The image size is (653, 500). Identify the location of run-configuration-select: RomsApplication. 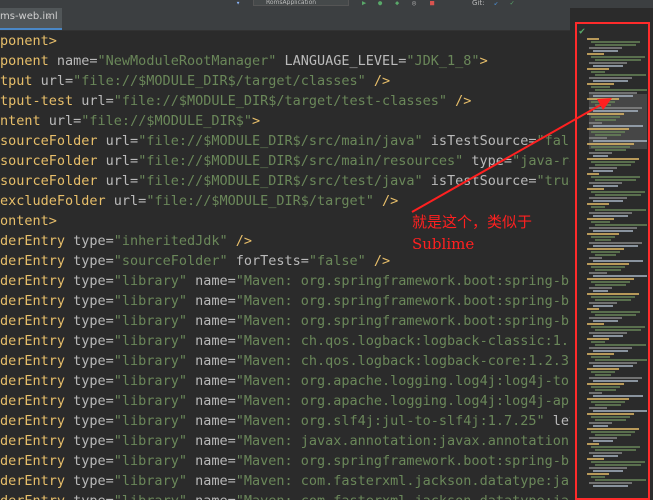
(301, 3).